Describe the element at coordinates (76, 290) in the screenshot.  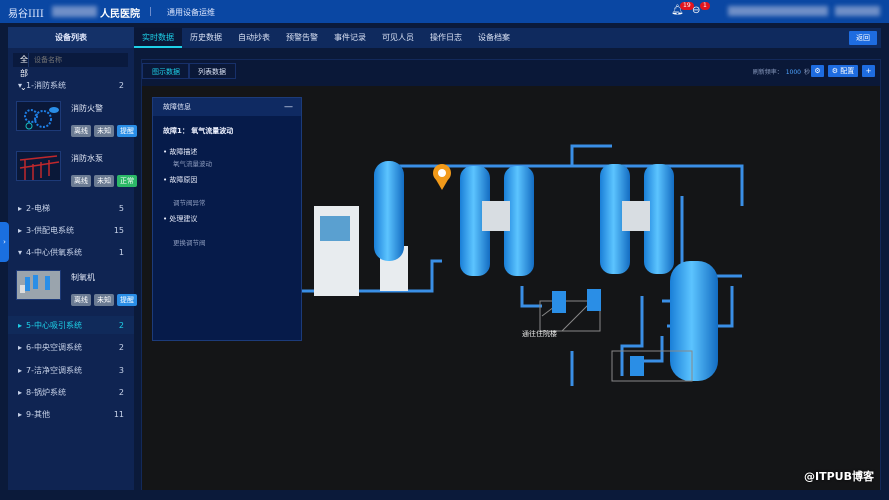
I see `device-card: 制氧机 离线 未知 提醒` at that location.